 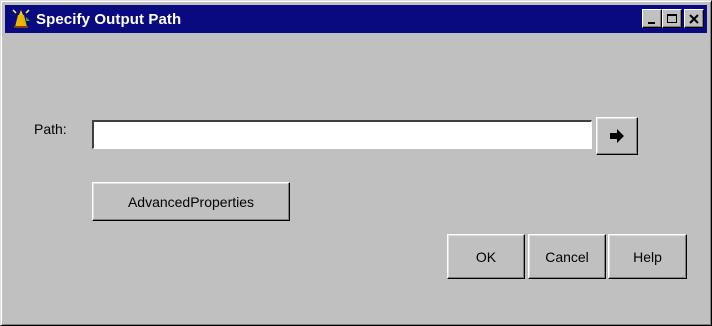 I want to click on browse-button, so click(x=617, y=136).